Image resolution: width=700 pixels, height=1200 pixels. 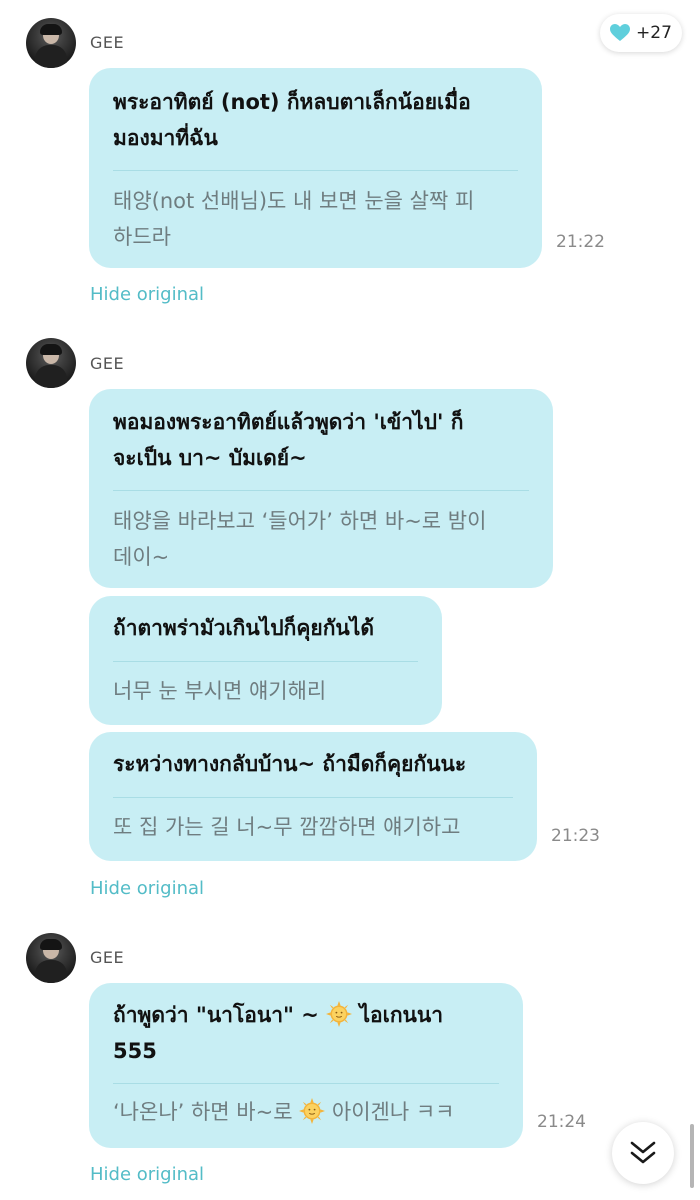 What do you see at coordinates (390, 1112) in the screenshot?
I see `original-text-part: 아이겐나 ㅋㅋ` at bounding box center [390, 1112].